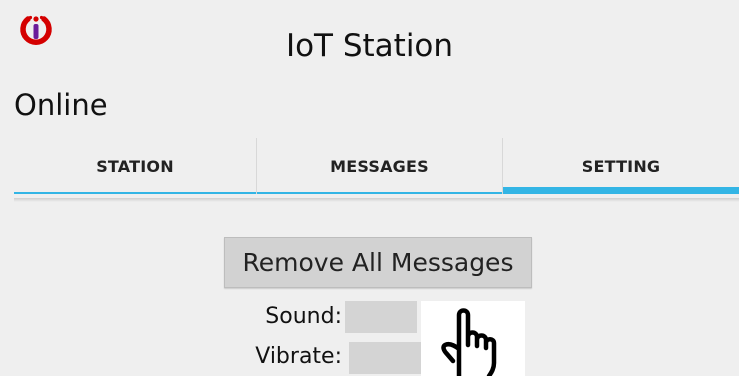 The height and width of the screenshot is (376, 739). I want to click on sound-toggle, so click(381, 317).